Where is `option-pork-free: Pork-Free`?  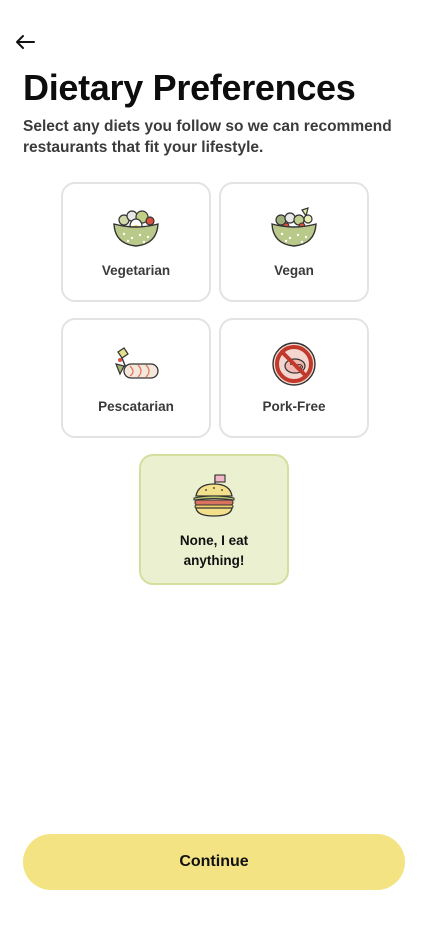 option-pork-free: Pork-Free is located at coordinates (294, 378).